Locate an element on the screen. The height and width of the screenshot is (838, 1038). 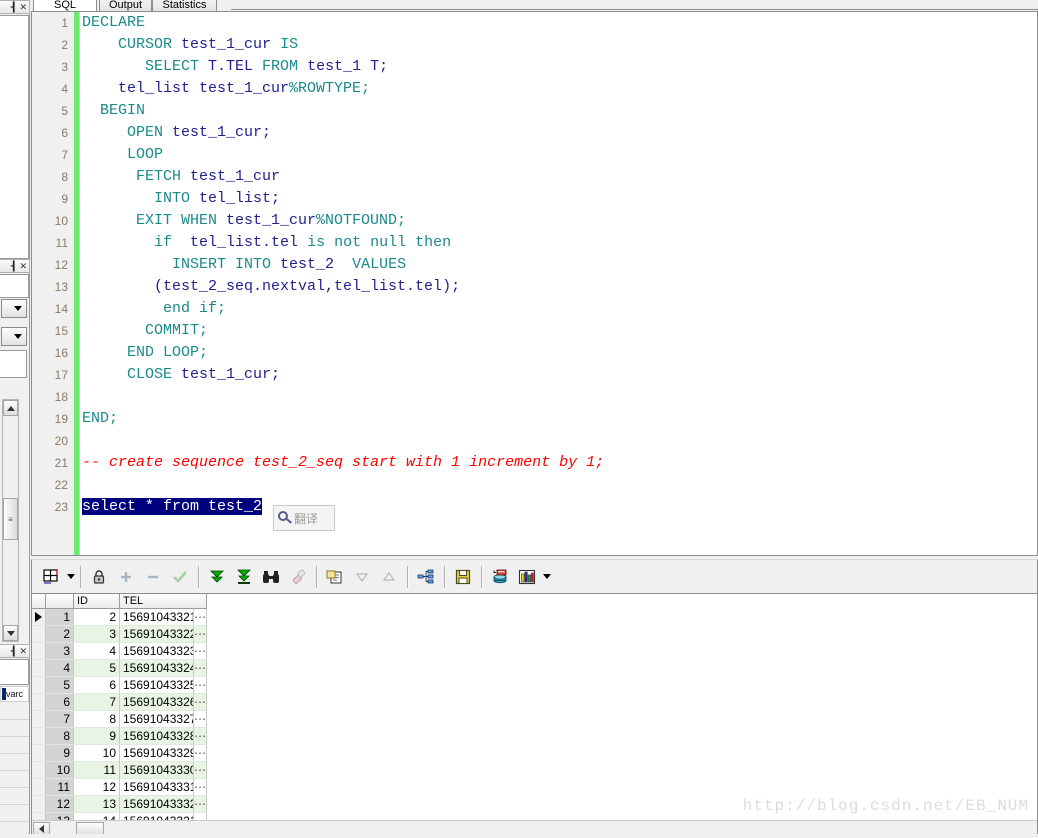
tab-statistics: Statistics is located at coordinates (184, 5).